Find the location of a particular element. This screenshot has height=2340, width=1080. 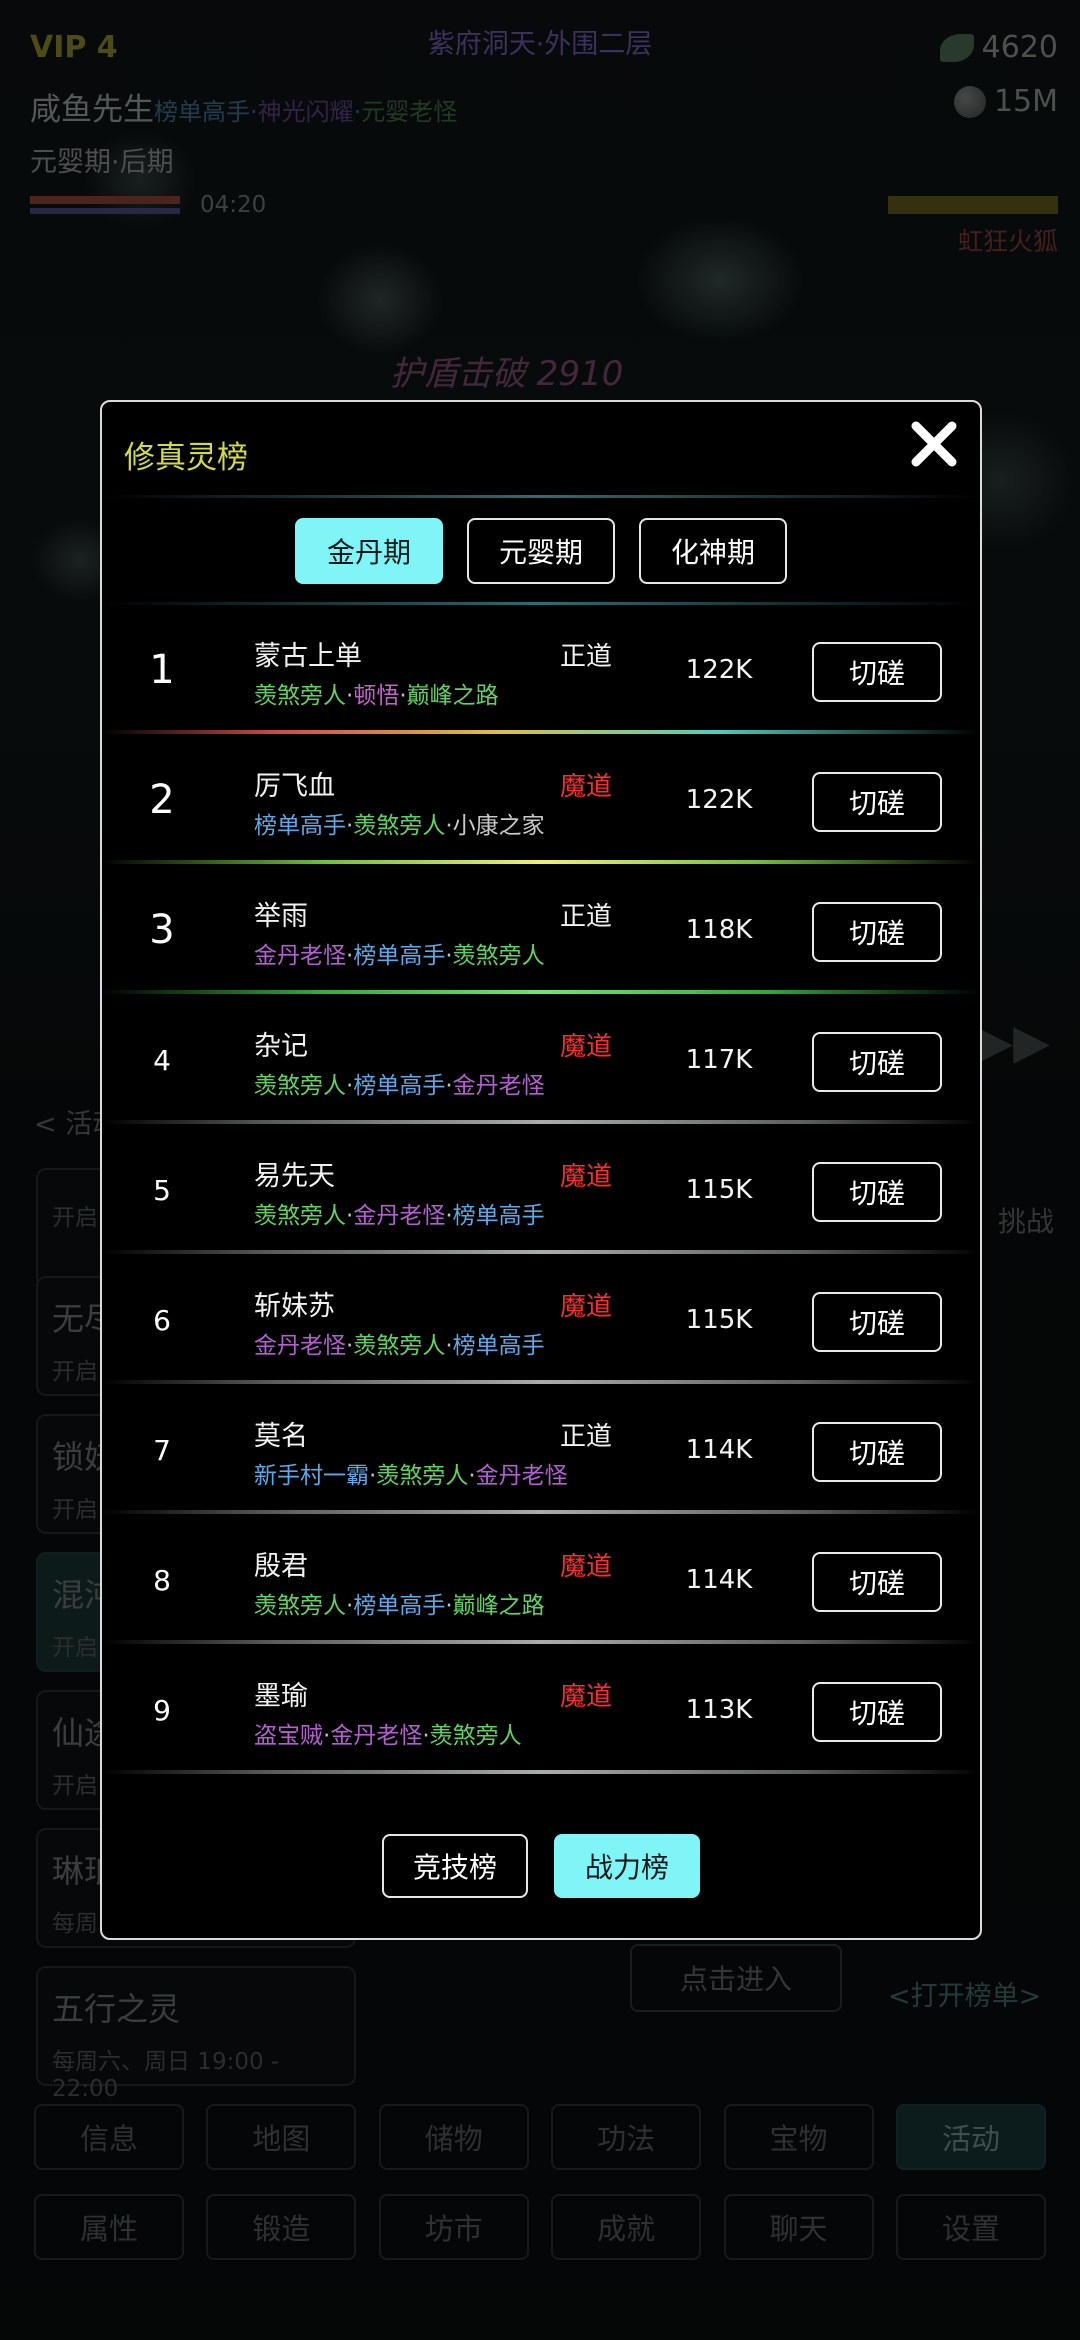

player-titles: 金丹老怪·羡煞旁人·榜单高手 is located at coordinates (399, 1346).